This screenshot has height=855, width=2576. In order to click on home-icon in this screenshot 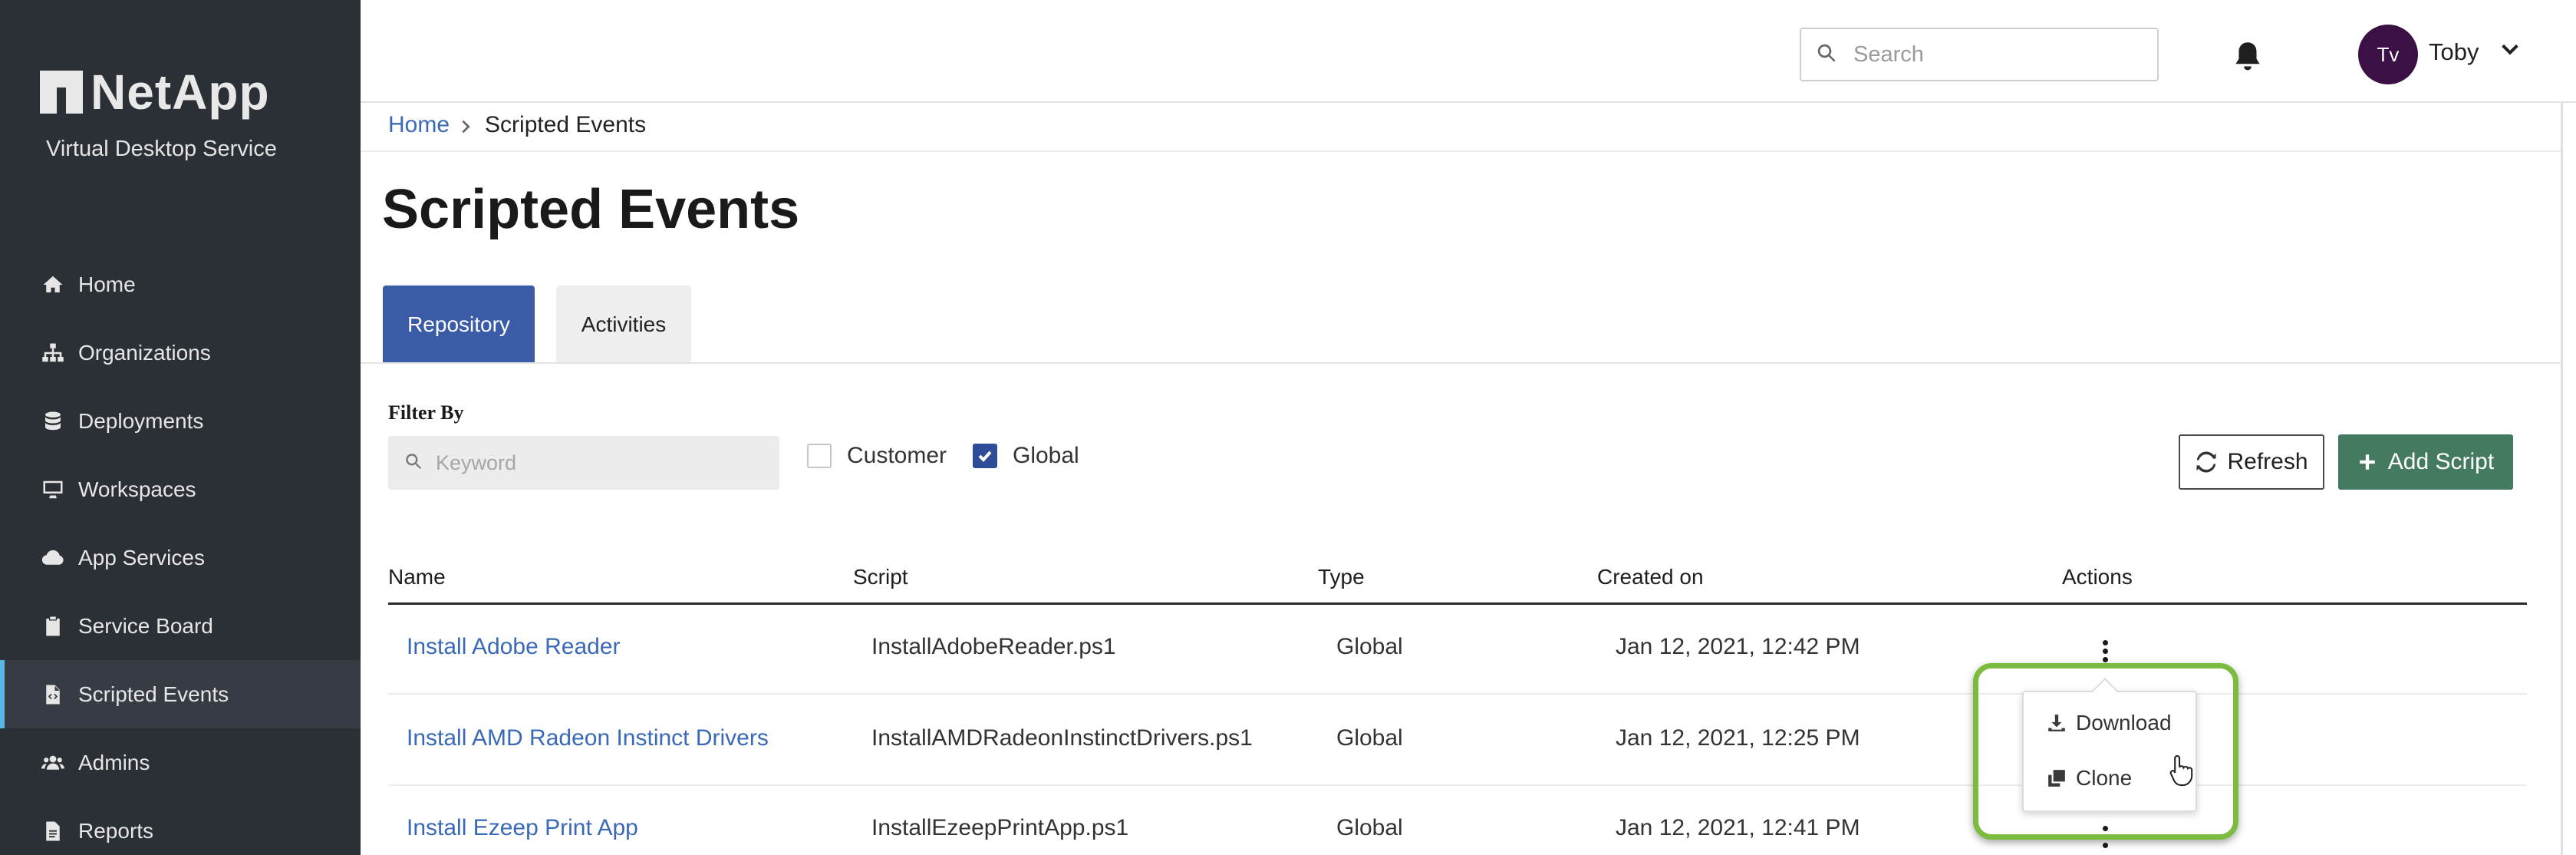, I will do `click(53, 285)`.